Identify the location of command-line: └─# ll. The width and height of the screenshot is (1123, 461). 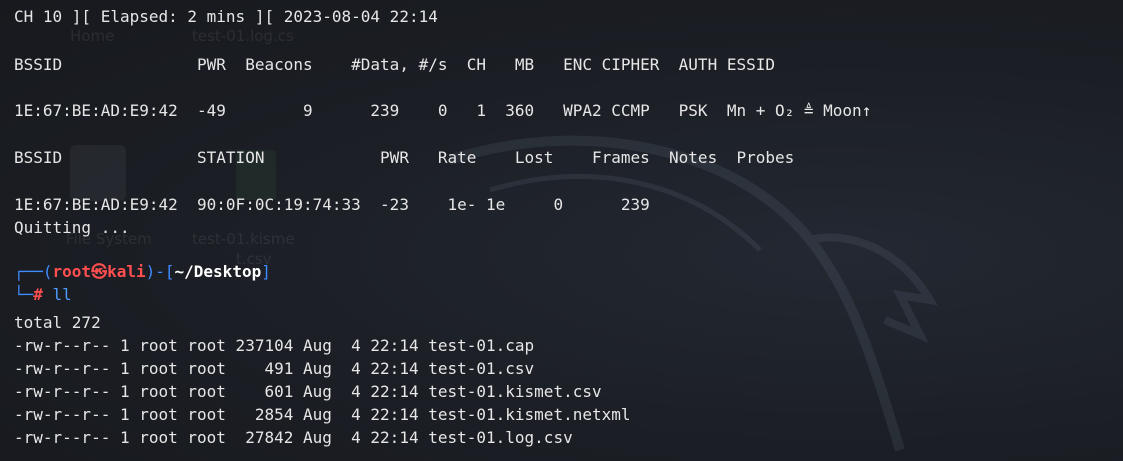
(43, 295).